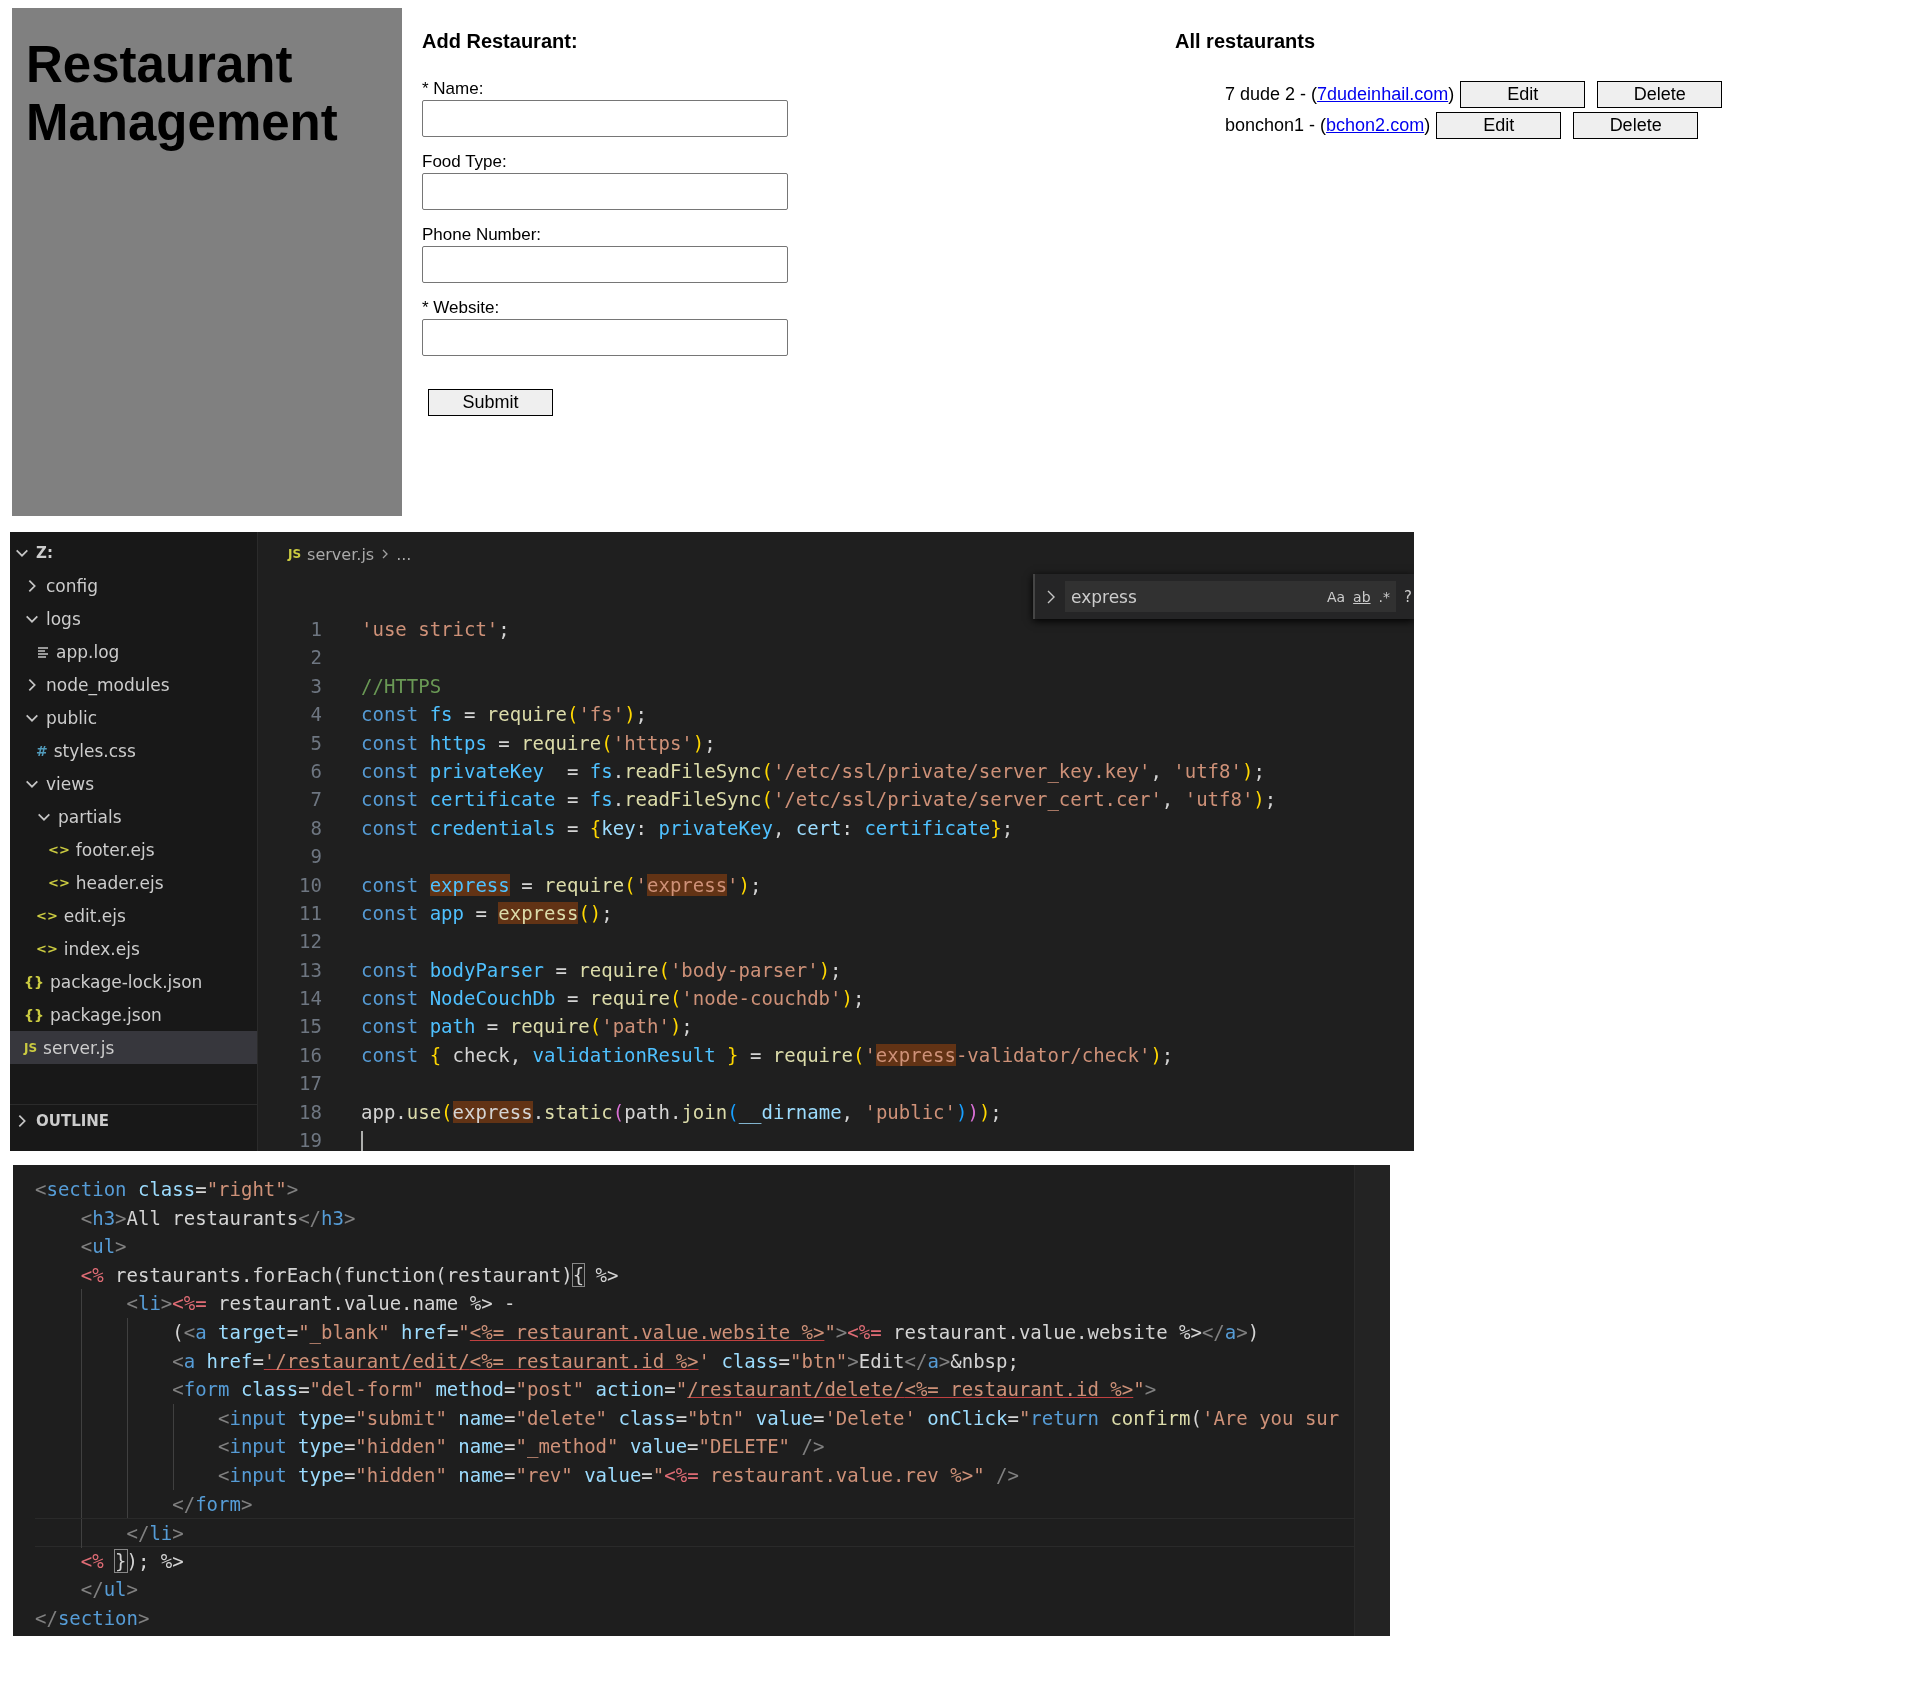 This screenshot has width=1919, height=1686. What do you see at coordinates (435, 630) in the screenshot?
I see `code-line: 'use strict';` at bounding box center [435, 630].